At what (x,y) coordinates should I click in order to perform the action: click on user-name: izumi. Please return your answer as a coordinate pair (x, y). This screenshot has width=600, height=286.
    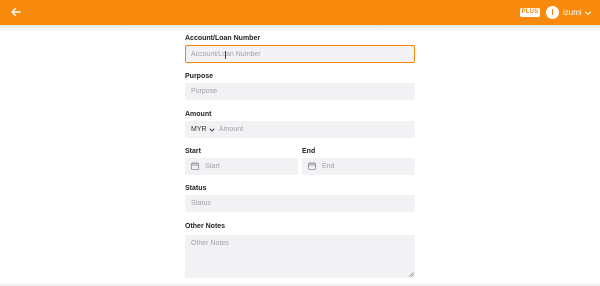
    Looking at the image, I should click on (572, 12).